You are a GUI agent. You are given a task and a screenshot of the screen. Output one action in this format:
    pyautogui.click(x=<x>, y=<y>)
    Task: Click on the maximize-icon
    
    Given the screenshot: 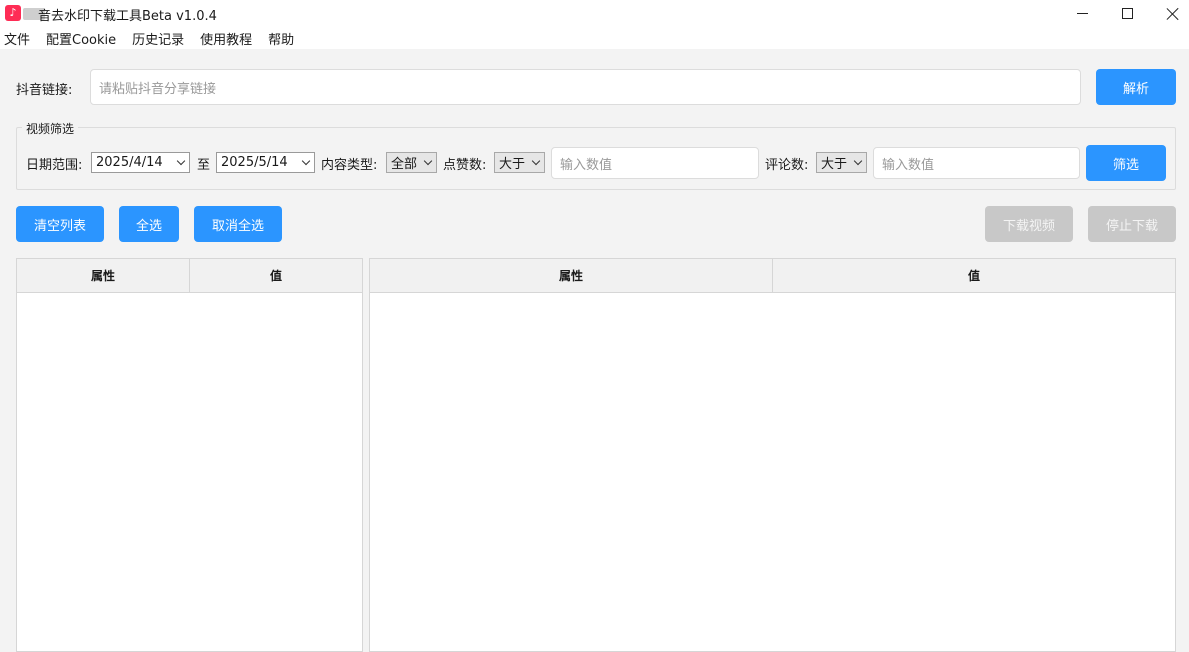 What is the action you would take?
    pyautogui.click(x=1127, y=13)
    